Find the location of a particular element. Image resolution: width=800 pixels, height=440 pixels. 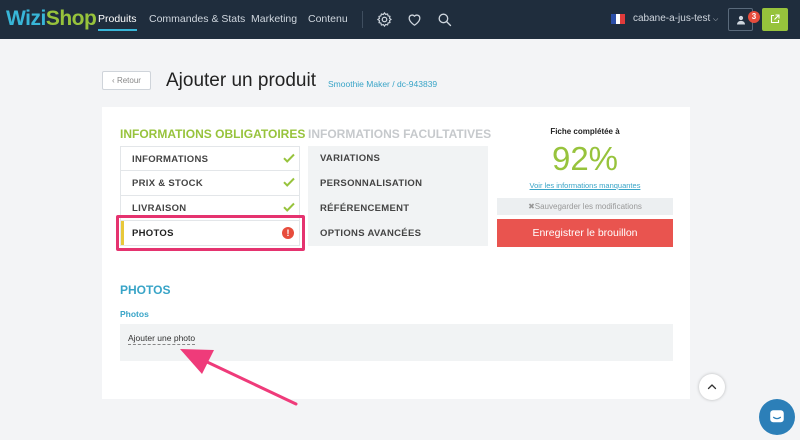

nav-commandes-stats: Commandes & Stats is located at coordinates (197, 19).